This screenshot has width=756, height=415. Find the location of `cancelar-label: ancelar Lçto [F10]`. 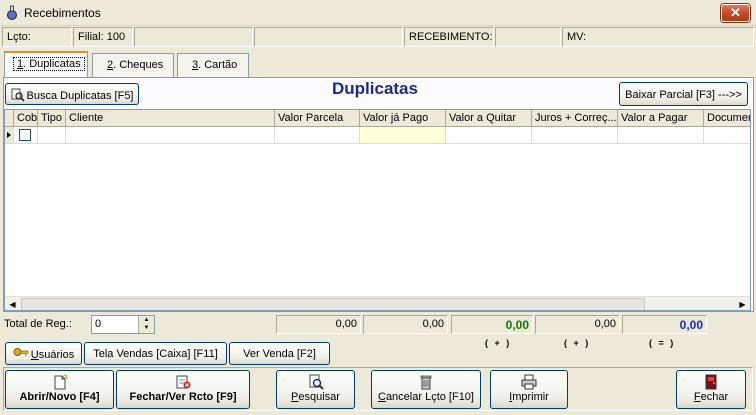

cancelar-label: ancelar Lçto [F10] is located at coordinates (429, 397).